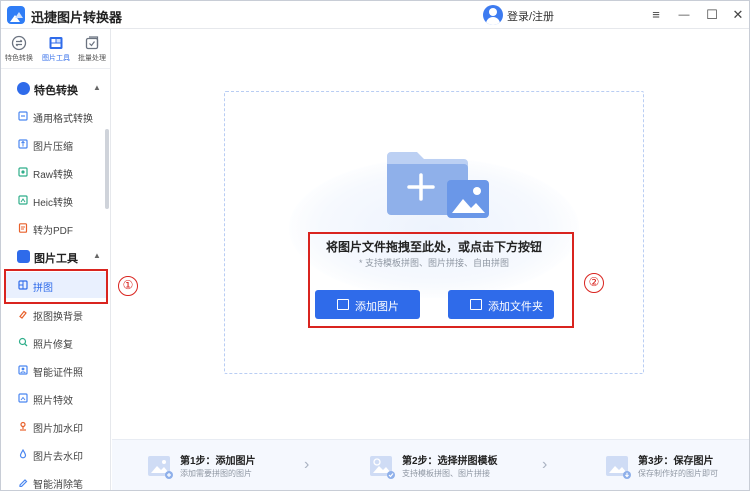  What do you see at coordinates (23, 88) in the screenshot?
I see `convert-section-icon` at bounding box center [23, 88].